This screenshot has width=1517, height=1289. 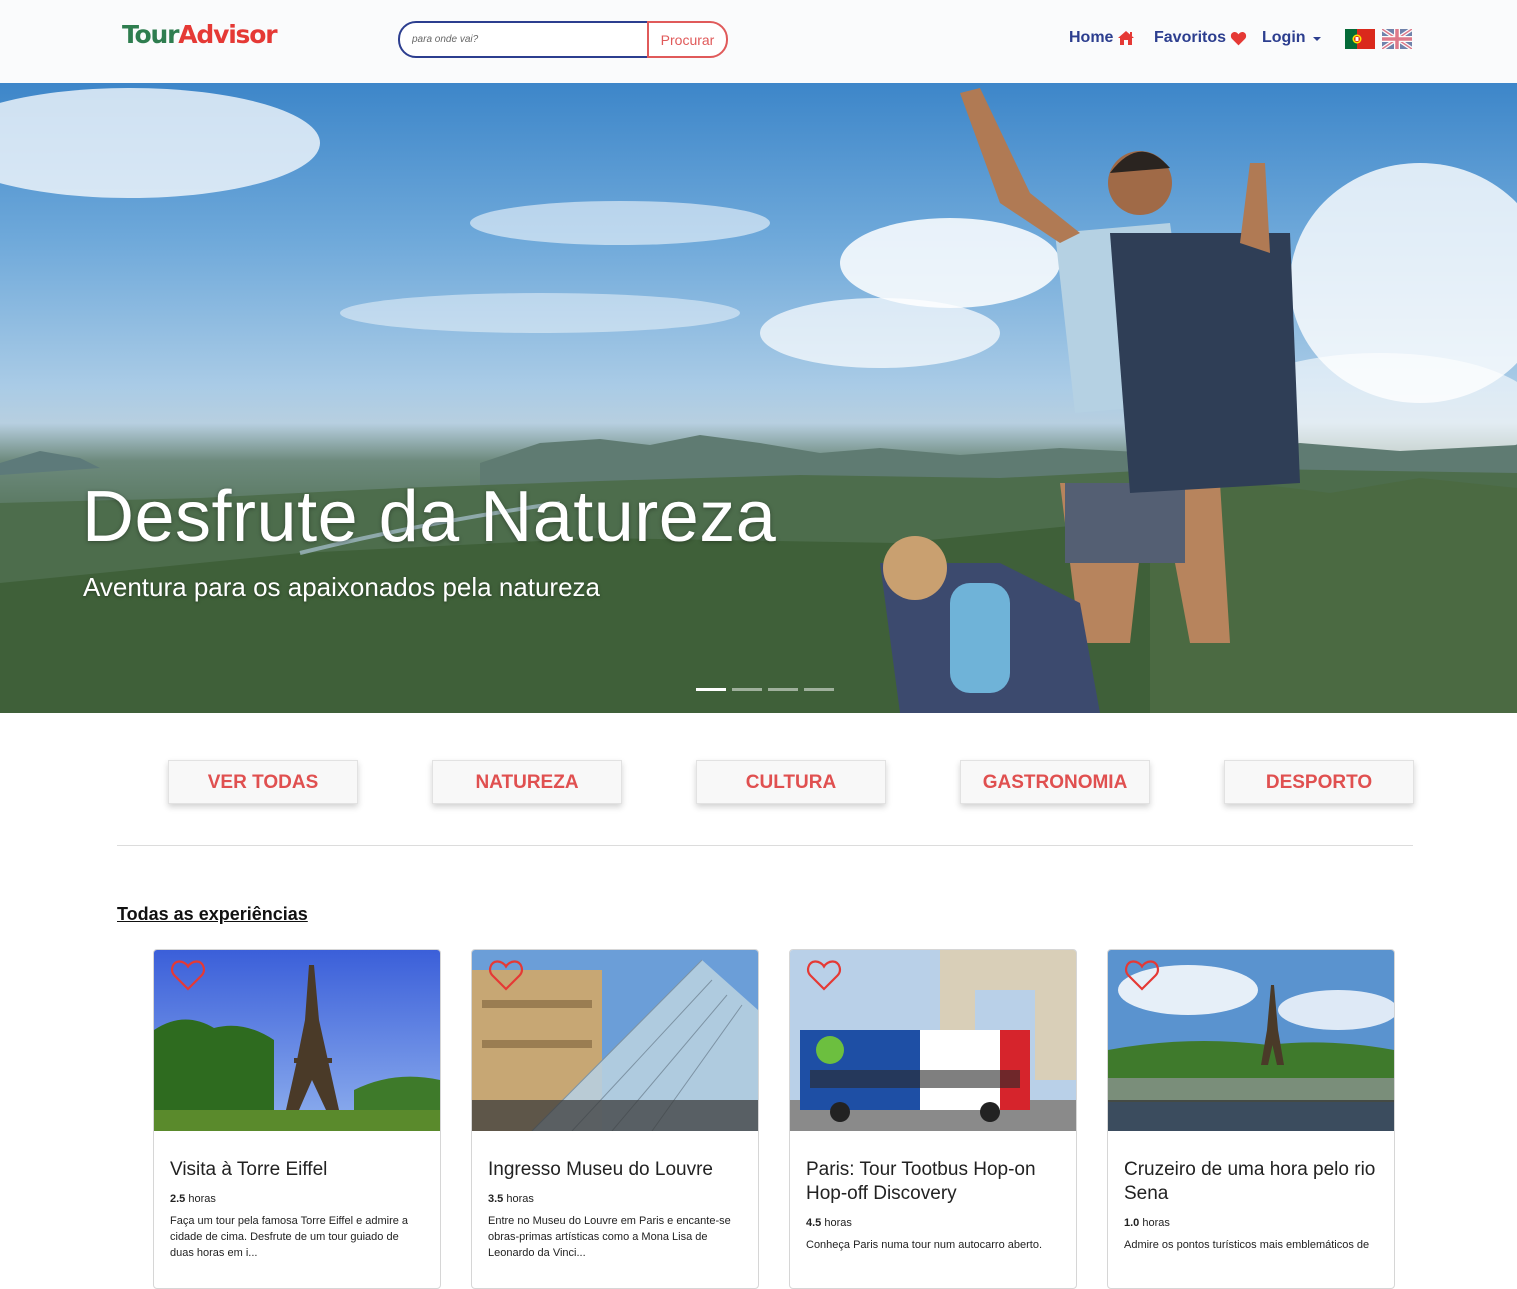 I want to click on search-form: Procurar, so click(x=563, y=39).